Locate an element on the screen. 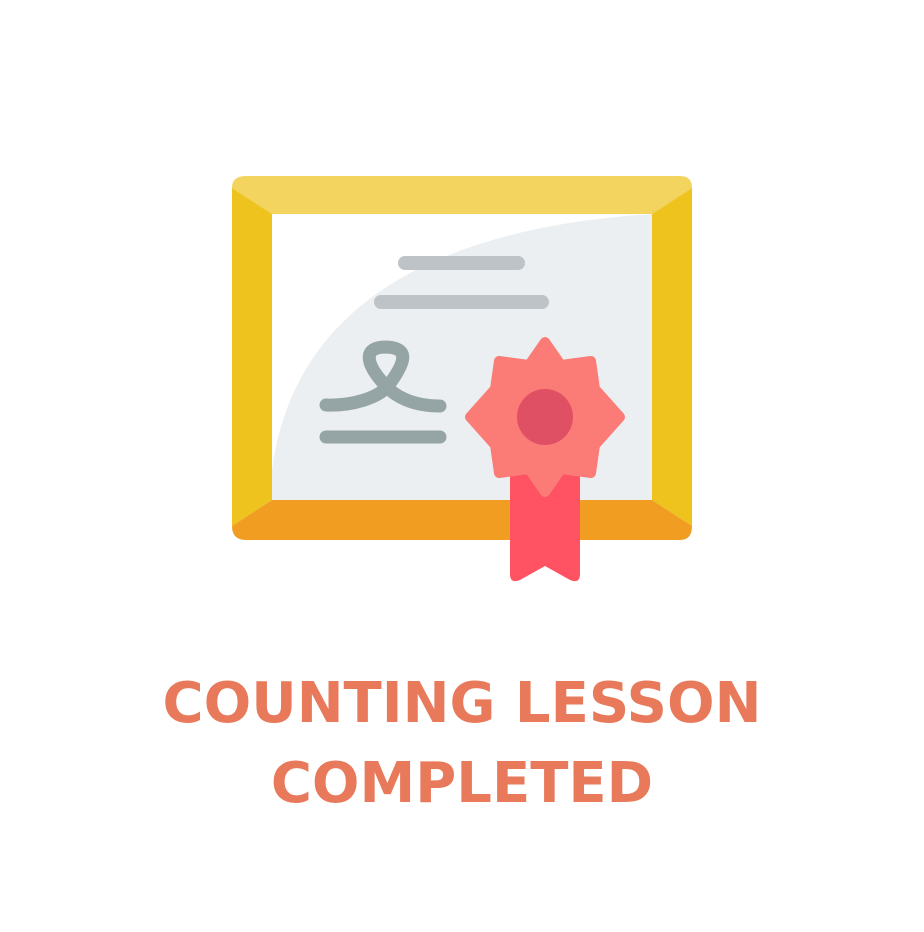  completion-title-line-2: COMPLETED is located at coordinates (462, 783).